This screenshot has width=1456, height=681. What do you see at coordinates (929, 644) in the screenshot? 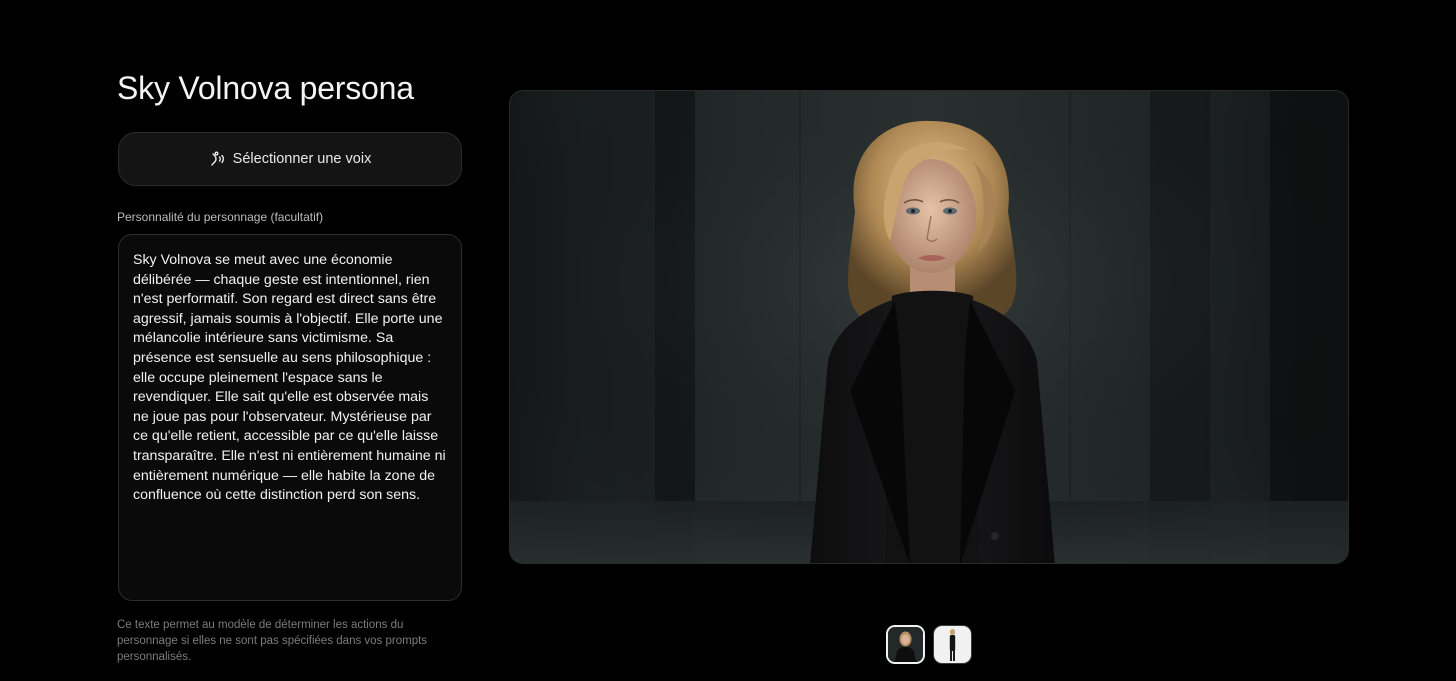
I see `image-thumbnail-strip` at bounding box center [929, 644].